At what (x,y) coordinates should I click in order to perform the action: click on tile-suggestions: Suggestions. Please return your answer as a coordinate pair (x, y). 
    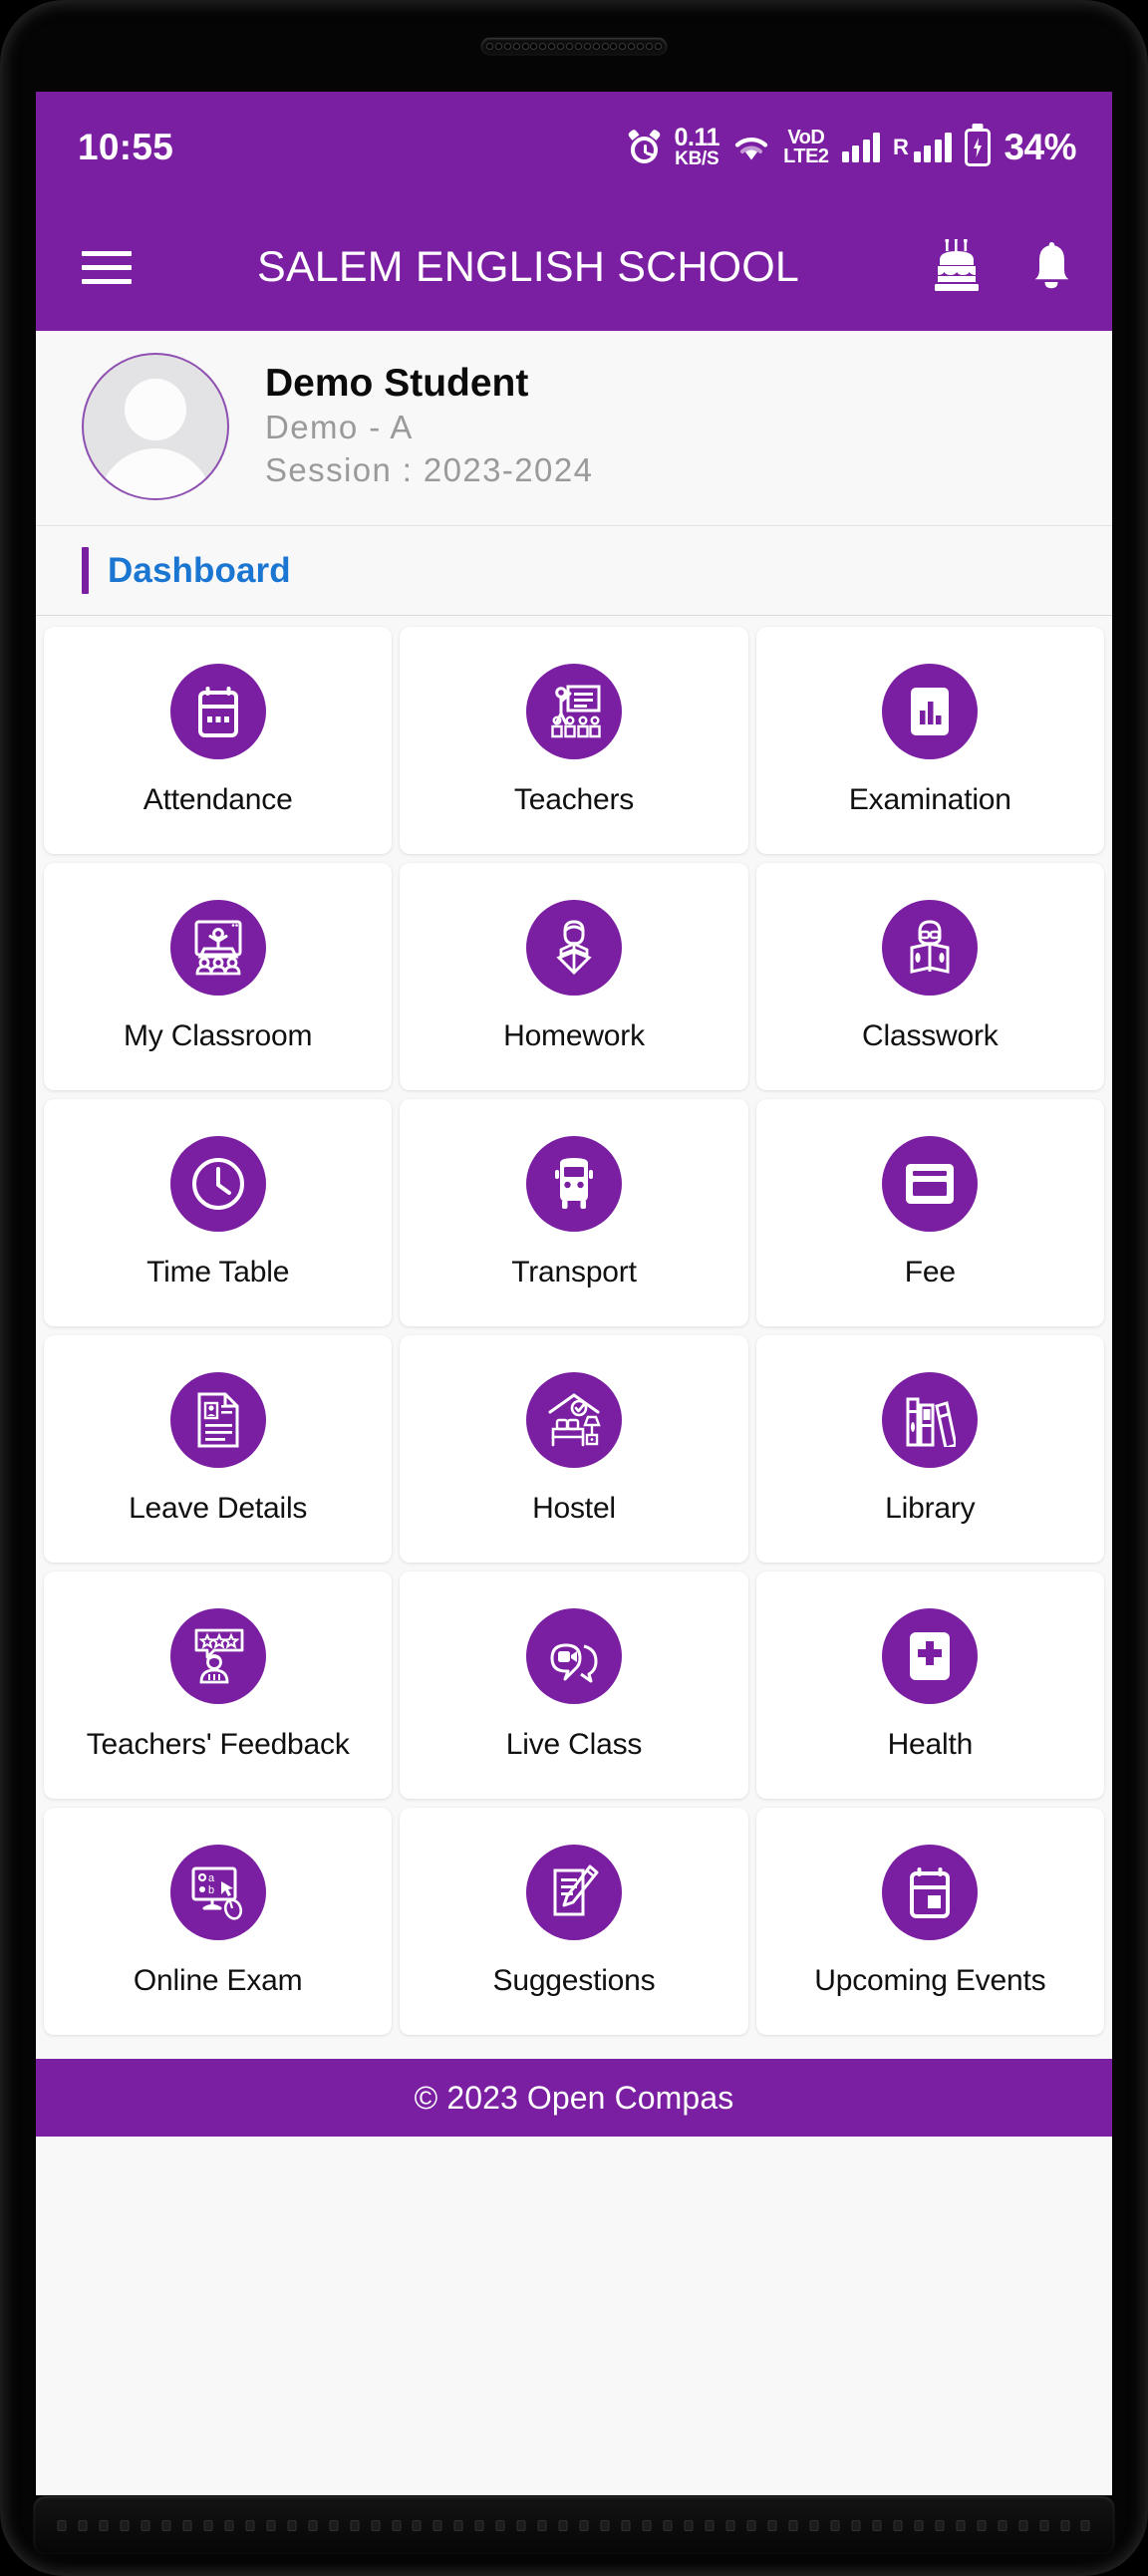
    Looking at the image, I should click on (574, 1921).